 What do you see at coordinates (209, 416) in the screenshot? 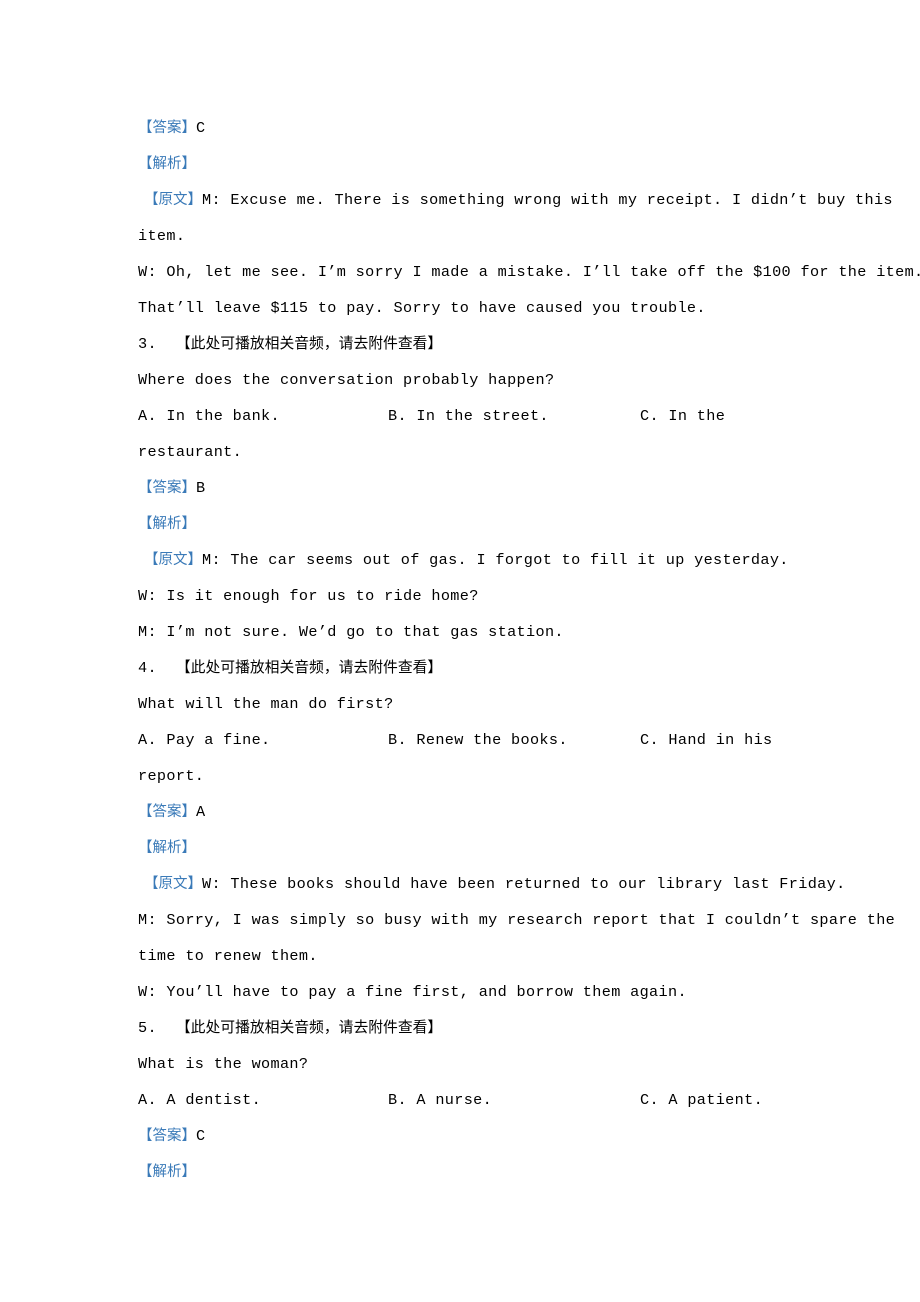
I see `option-a: A. In the bank.` at bounding box center [209, 416].